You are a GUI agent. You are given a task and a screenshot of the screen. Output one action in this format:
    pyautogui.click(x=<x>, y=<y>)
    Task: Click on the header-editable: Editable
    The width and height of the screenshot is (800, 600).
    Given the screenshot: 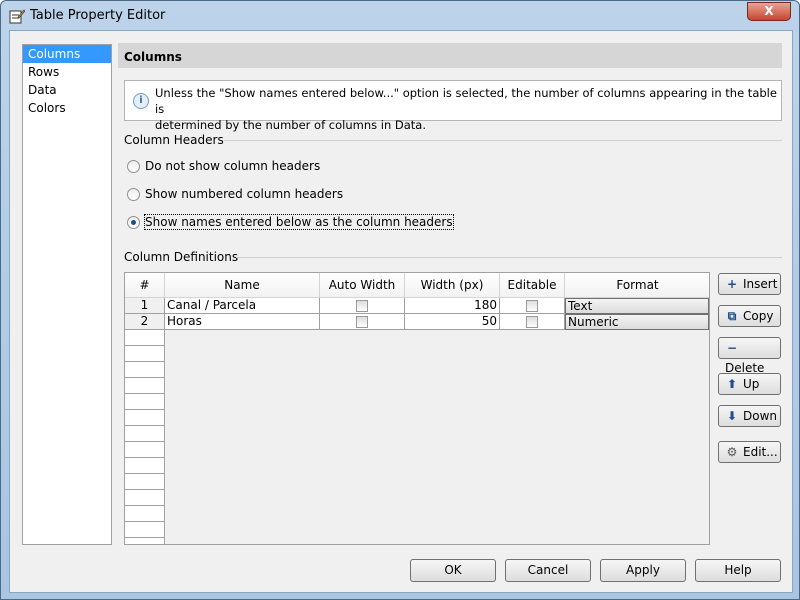 What is the action you would take?
    pyautogui.click(x=532, y=285)
    